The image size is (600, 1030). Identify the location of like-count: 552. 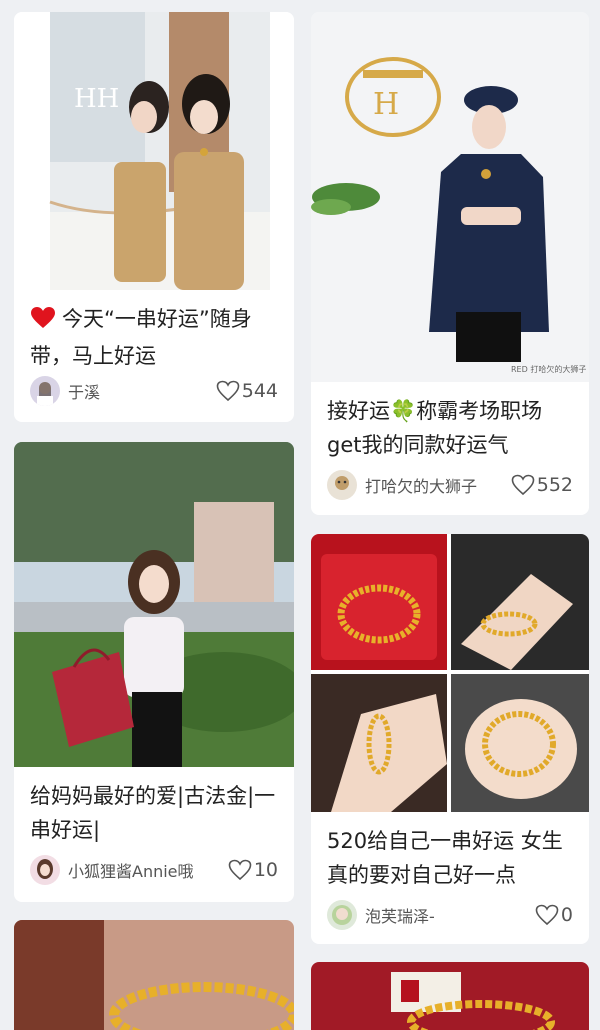
(554, 485).